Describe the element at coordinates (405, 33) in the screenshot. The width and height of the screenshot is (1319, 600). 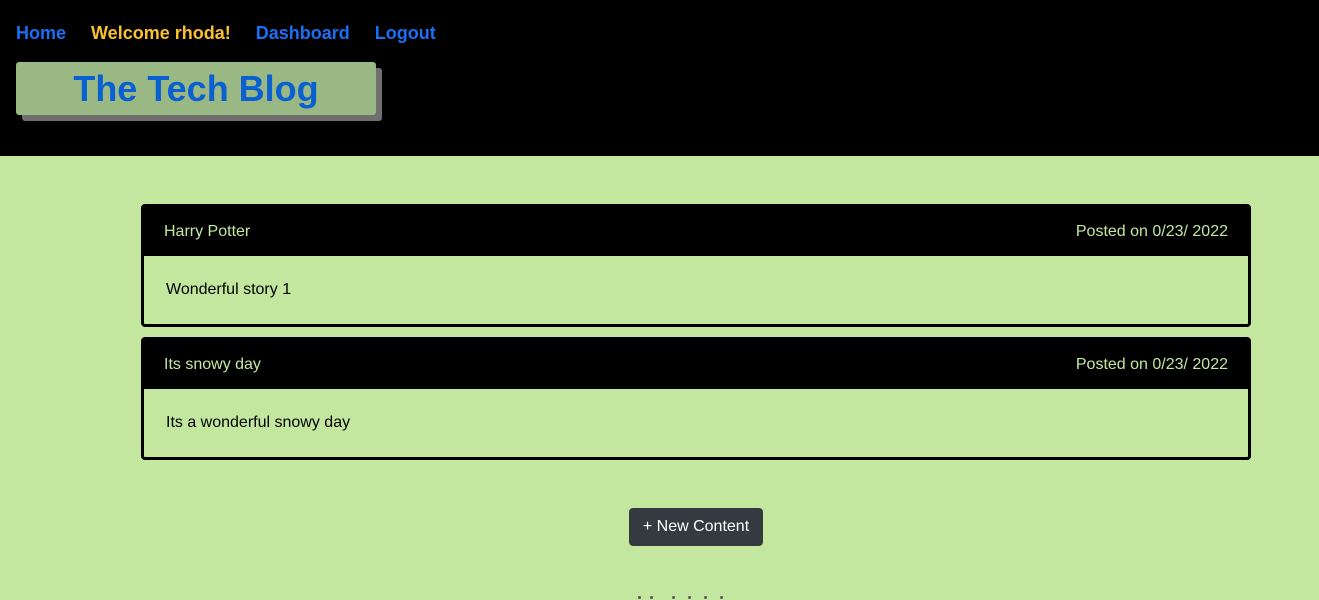
I see `nav-link-logout: Logout` at that location.